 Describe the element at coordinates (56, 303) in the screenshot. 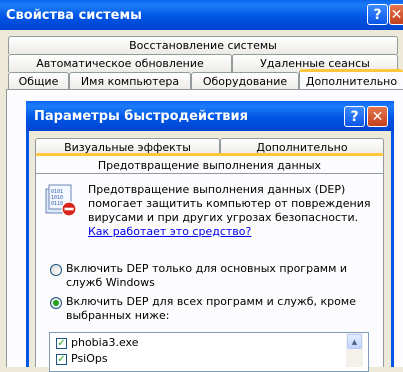

I see `radio-all-programs` at that location.